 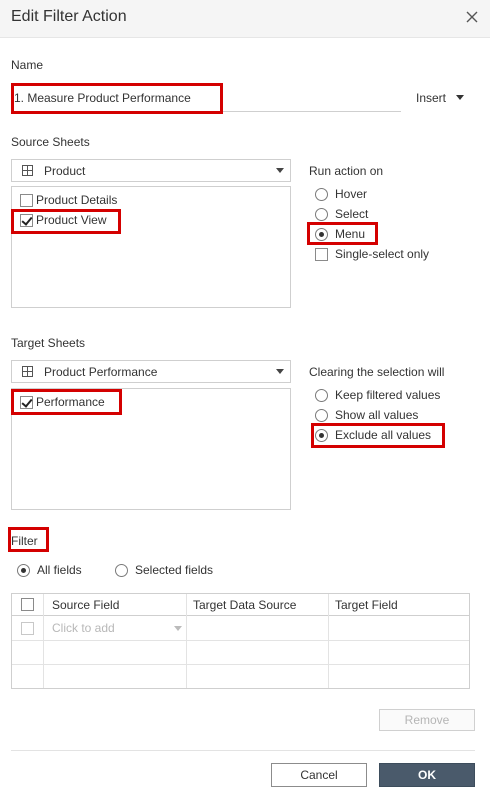 What do you see at coordinates (83, 628) in the screenshot?
I see `click-to-add-placeholder: Click to add` at bounding box center [83, 628].